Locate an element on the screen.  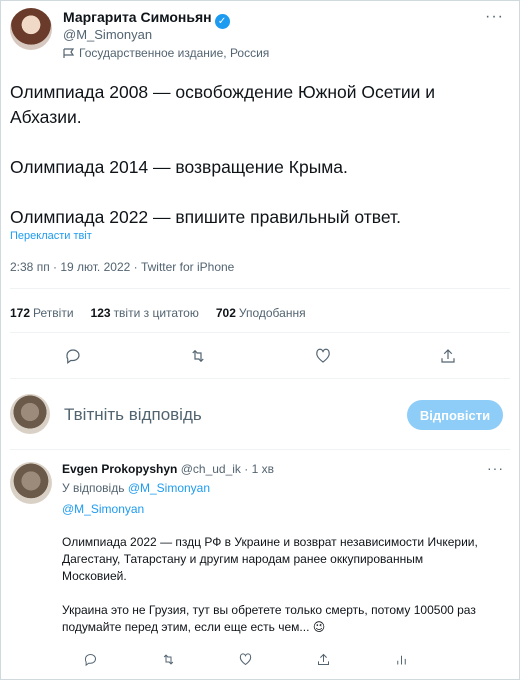
state-media-label-text: Государственное издание, Россия is located at coordinates (174, 53).